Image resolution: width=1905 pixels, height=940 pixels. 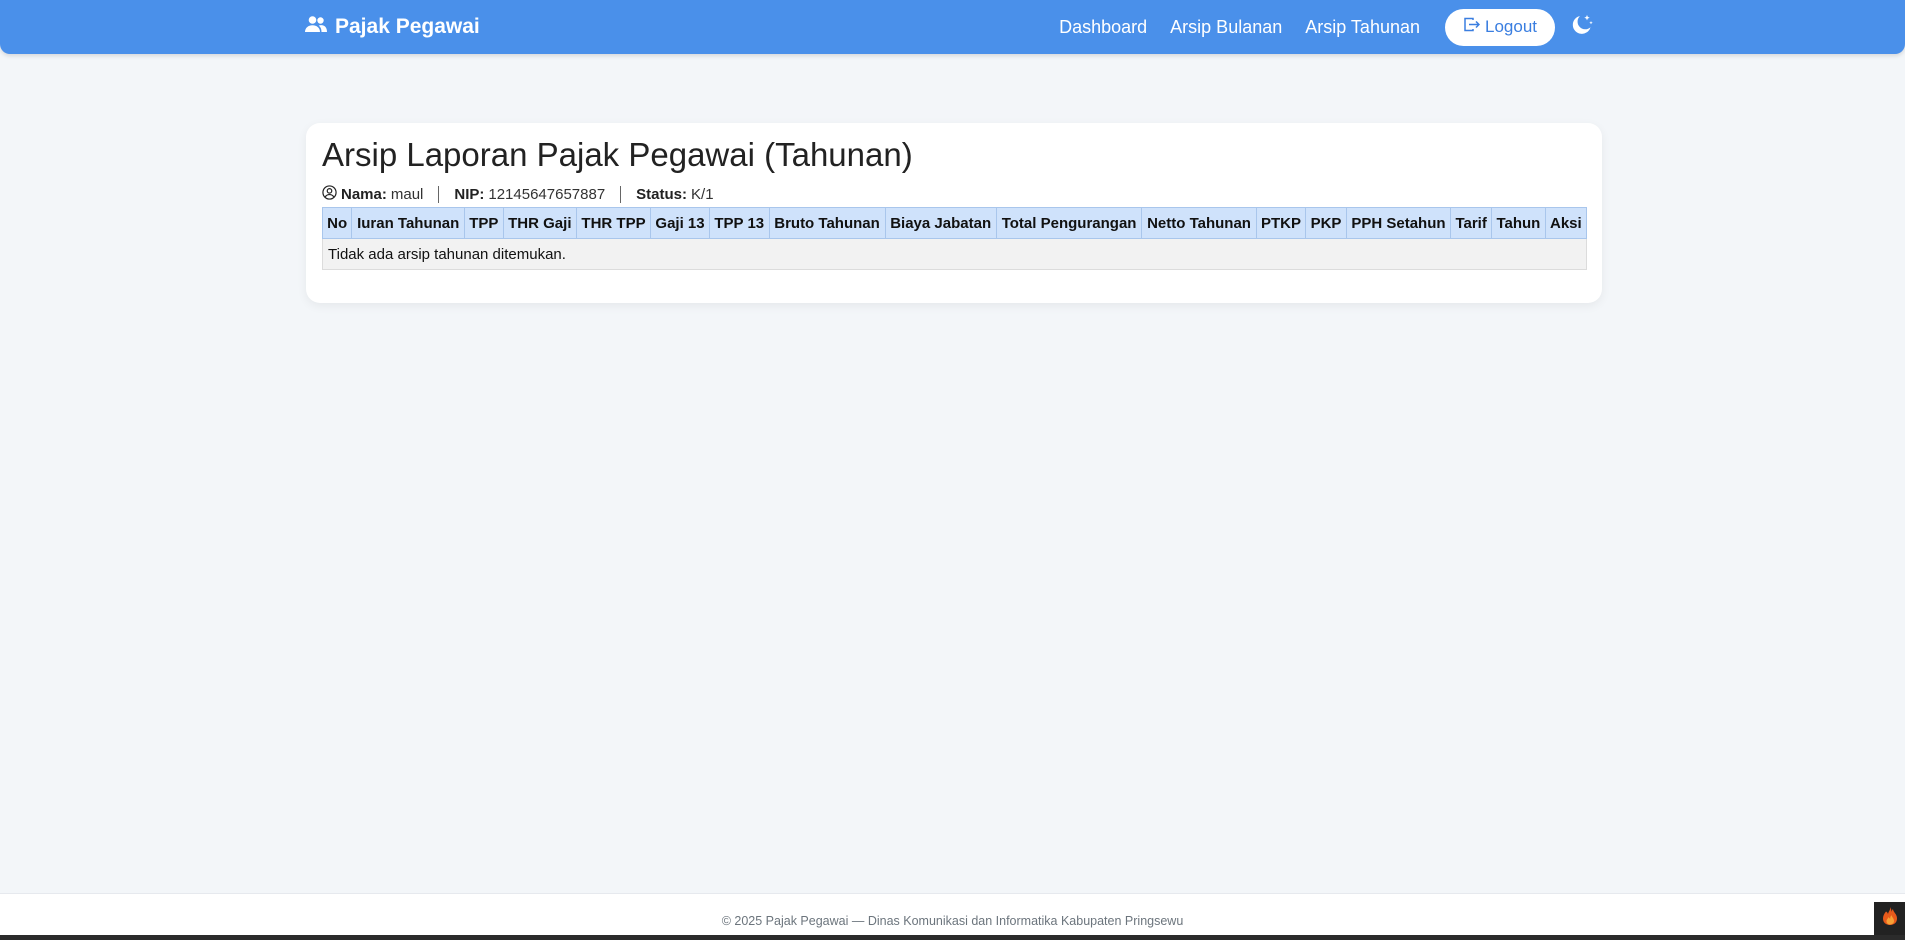 I want to click on column-header-tpp: TPP, so click(x=484, y=223).